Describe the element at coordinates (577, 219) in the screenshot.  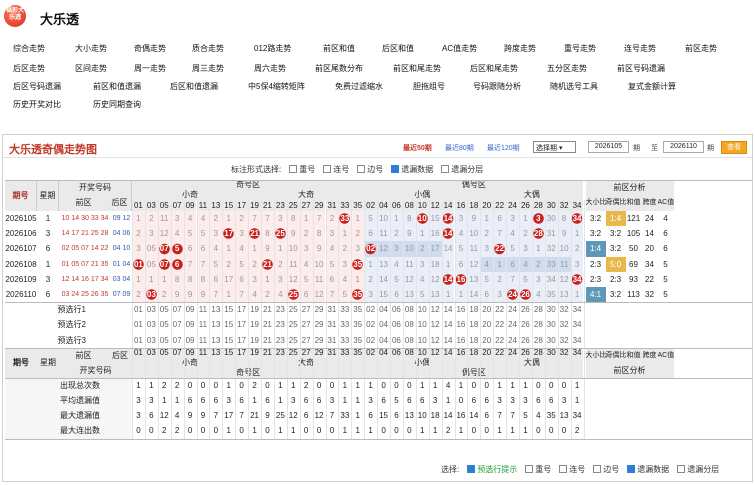
I see `even-miss-cell: 34` at that location.